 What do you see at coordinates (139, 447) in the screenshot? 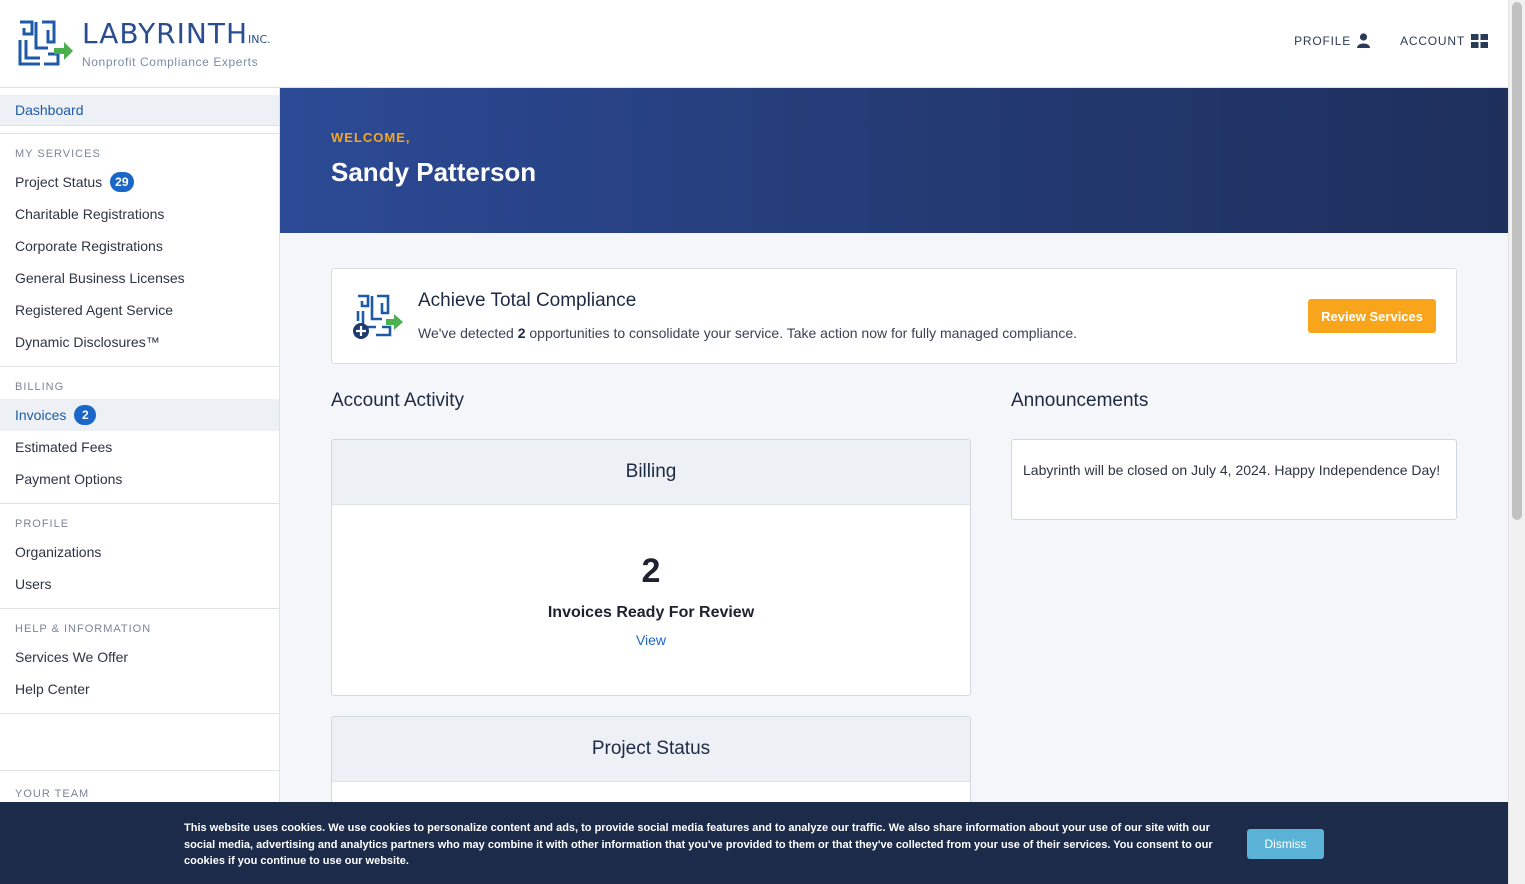
I see `sidebar-item-estimated-fees: Estimated Fees` at bounding box center [139, 447].